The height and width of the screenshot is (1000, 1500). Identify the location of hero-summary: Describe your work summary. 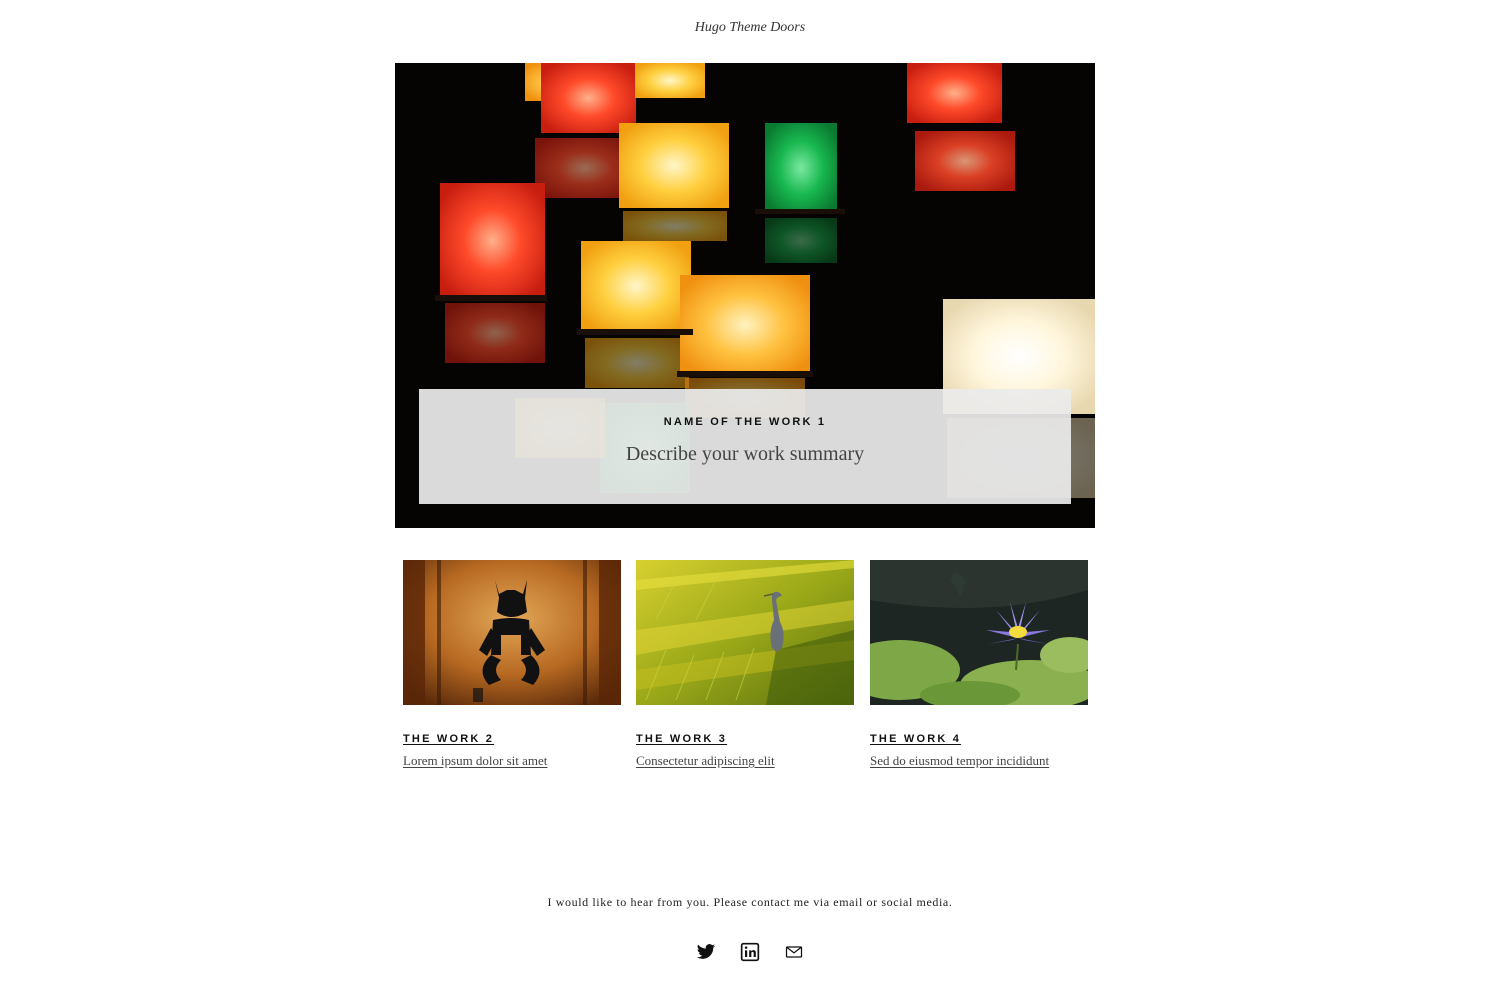
(745, 454).